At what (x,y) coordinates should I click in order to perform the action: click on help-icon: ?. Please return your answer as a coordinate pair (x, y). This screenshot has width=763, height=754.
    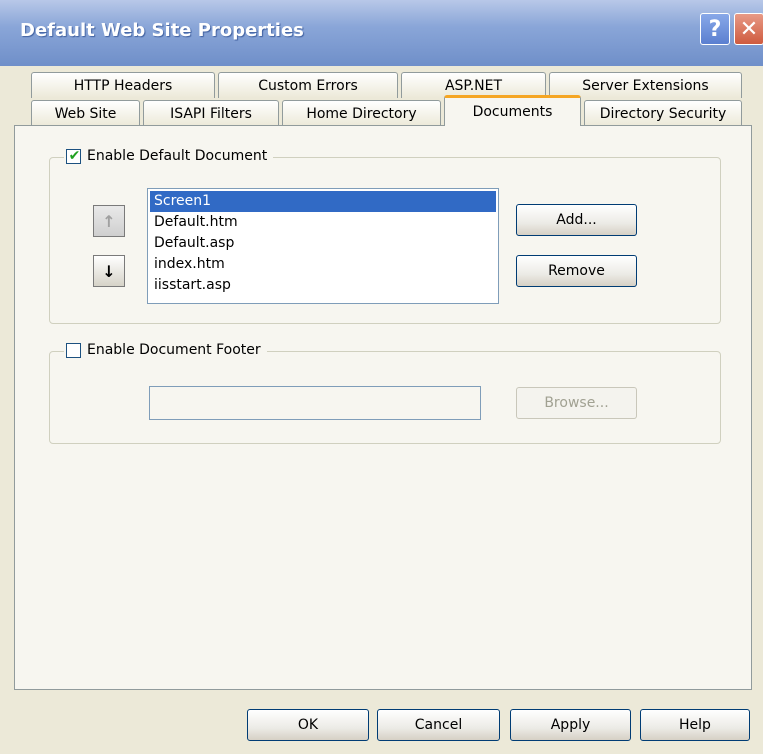
    Looking at the image, I should click on (715, 29).